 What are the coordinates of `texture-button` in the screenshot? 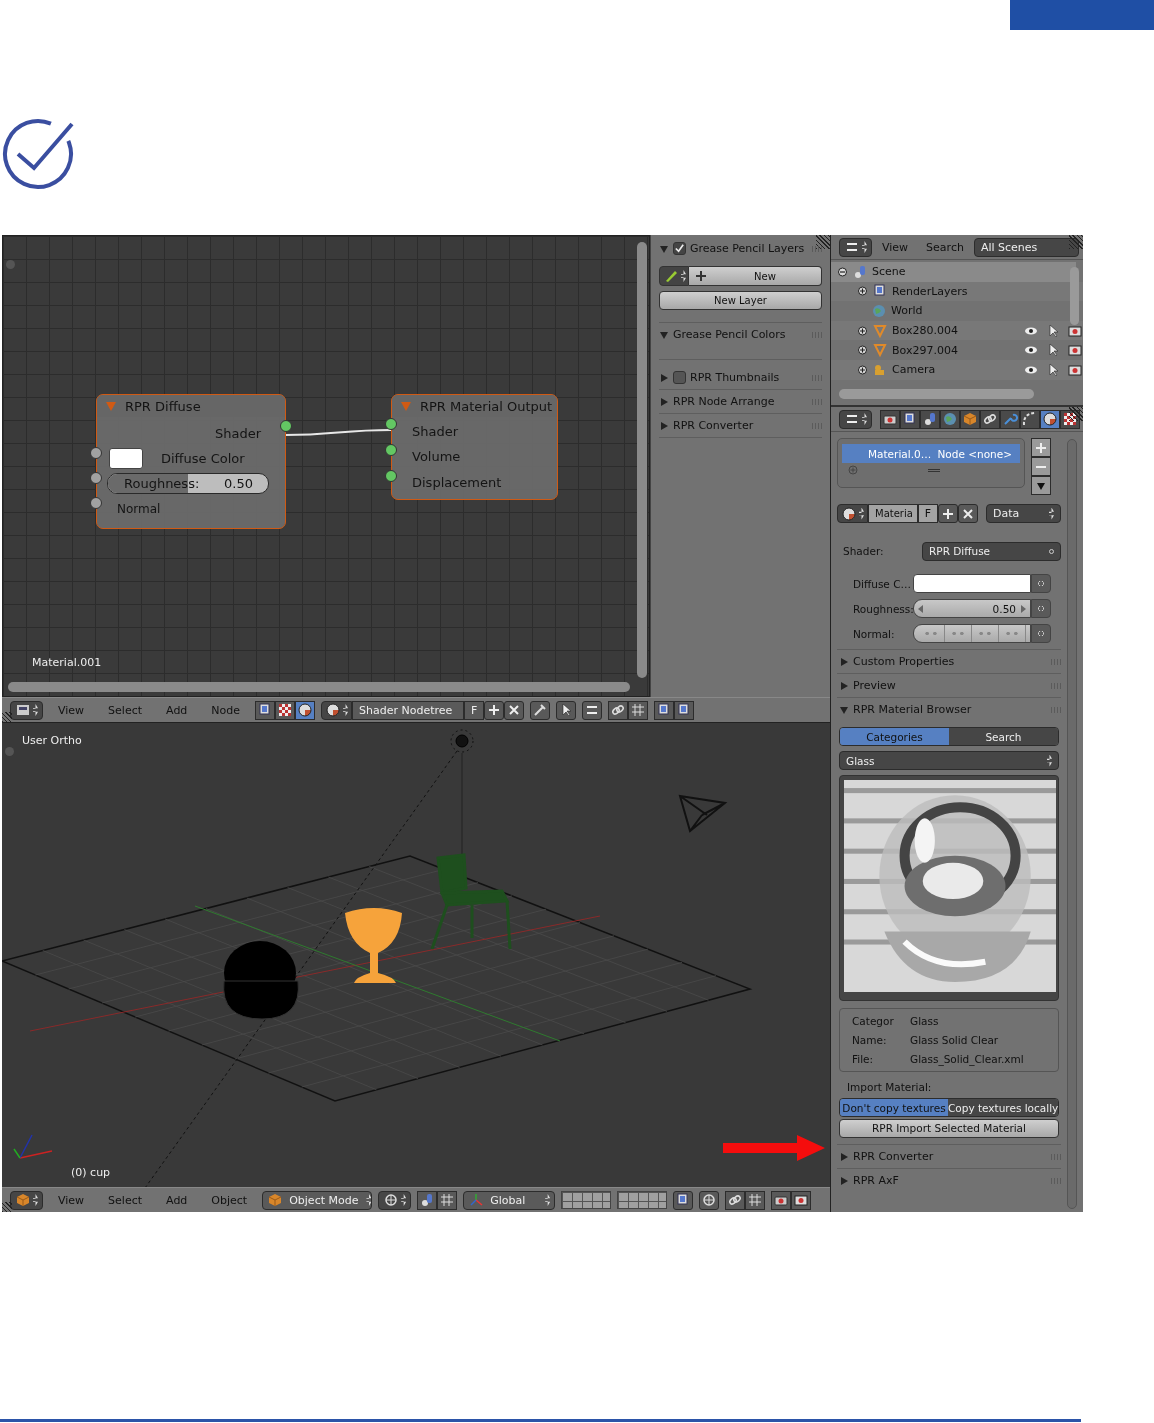 It's located at (285, 710).